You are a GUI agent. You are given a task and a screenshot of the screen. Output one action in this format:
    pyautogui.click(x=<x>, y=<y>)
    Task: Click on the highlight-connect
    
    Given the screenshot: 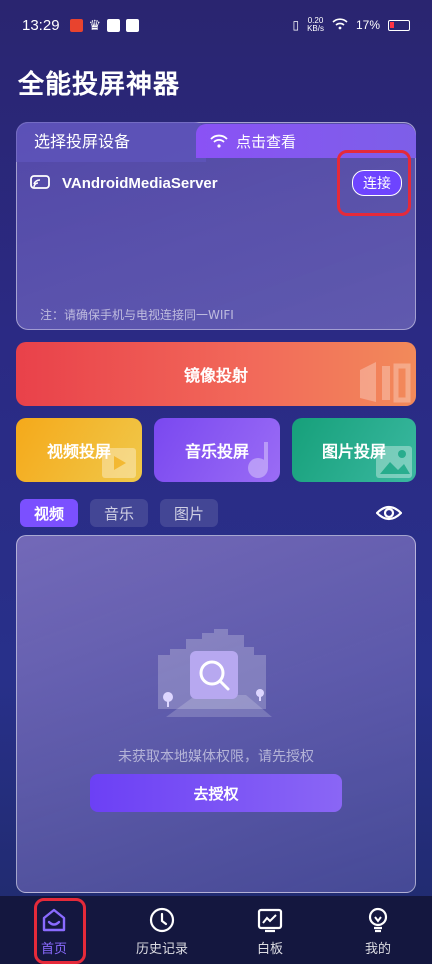 What is the action you would take?
    pyautogui.click(x=374, y=183)
    